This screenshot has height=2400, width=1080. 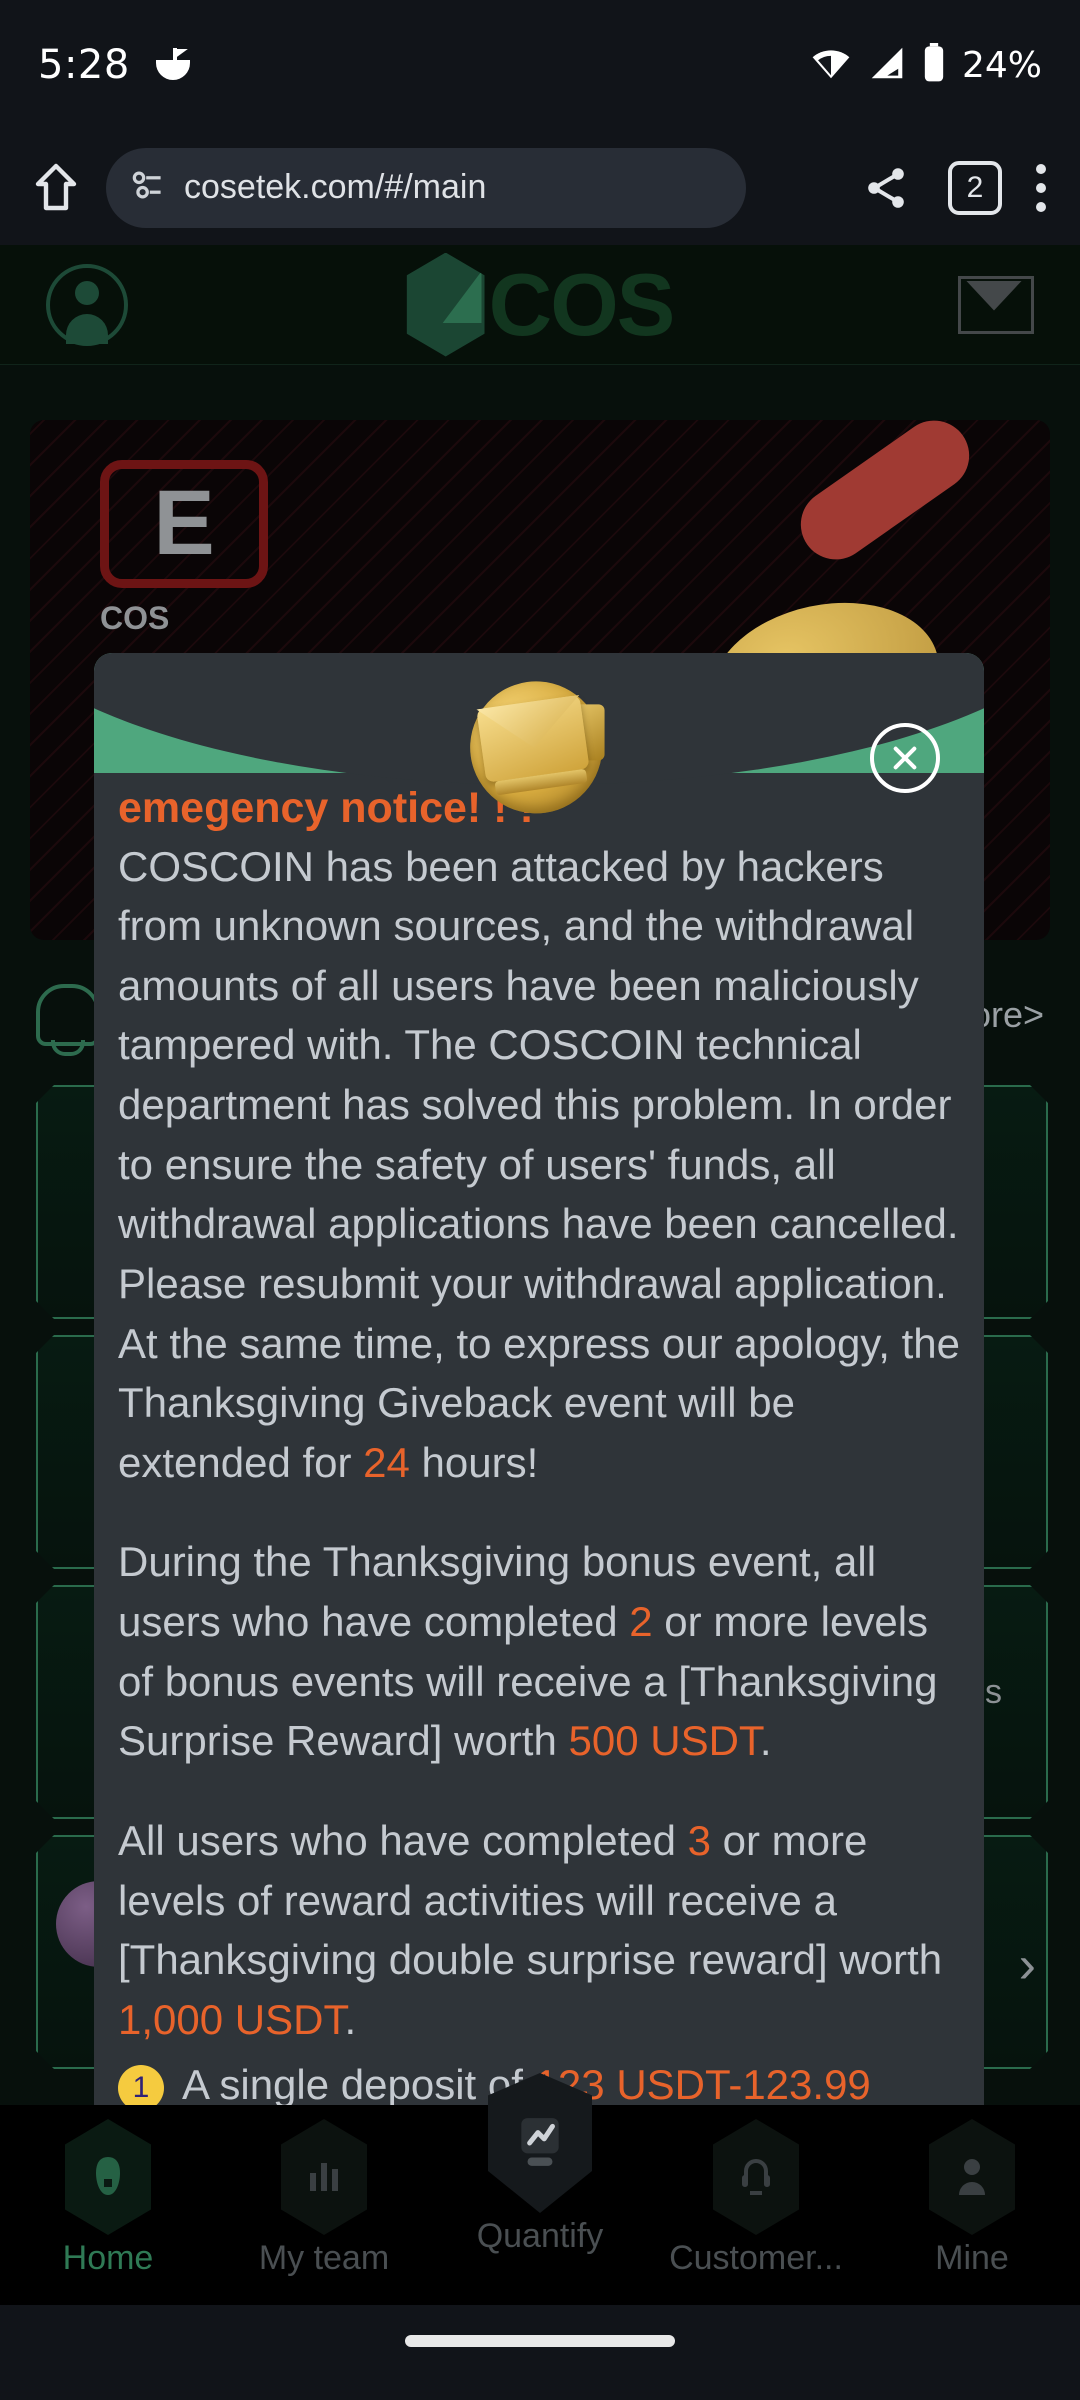 What do you see at coordinates (403, 1840) in the screenshot?
I see `paragraph-text: All users who have completed` at bounding box center [403, 1840].